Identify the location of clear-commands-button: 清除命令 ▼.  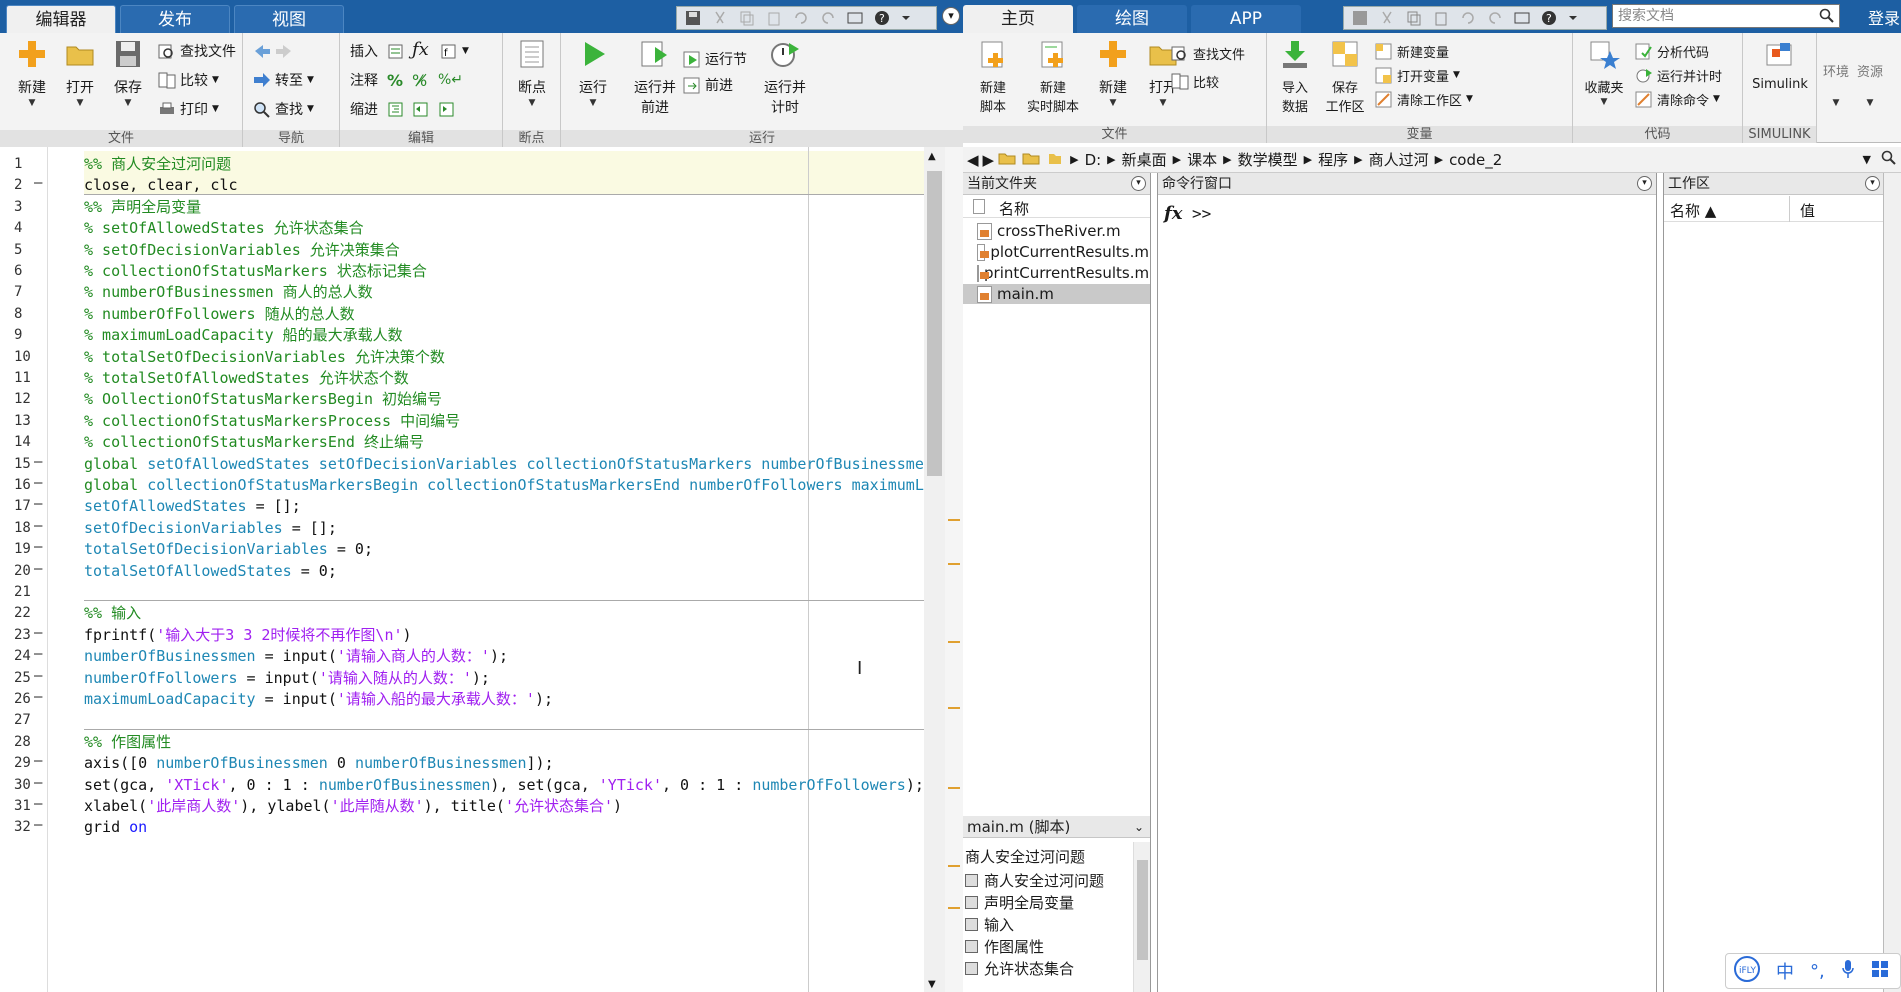
(1677, 99).